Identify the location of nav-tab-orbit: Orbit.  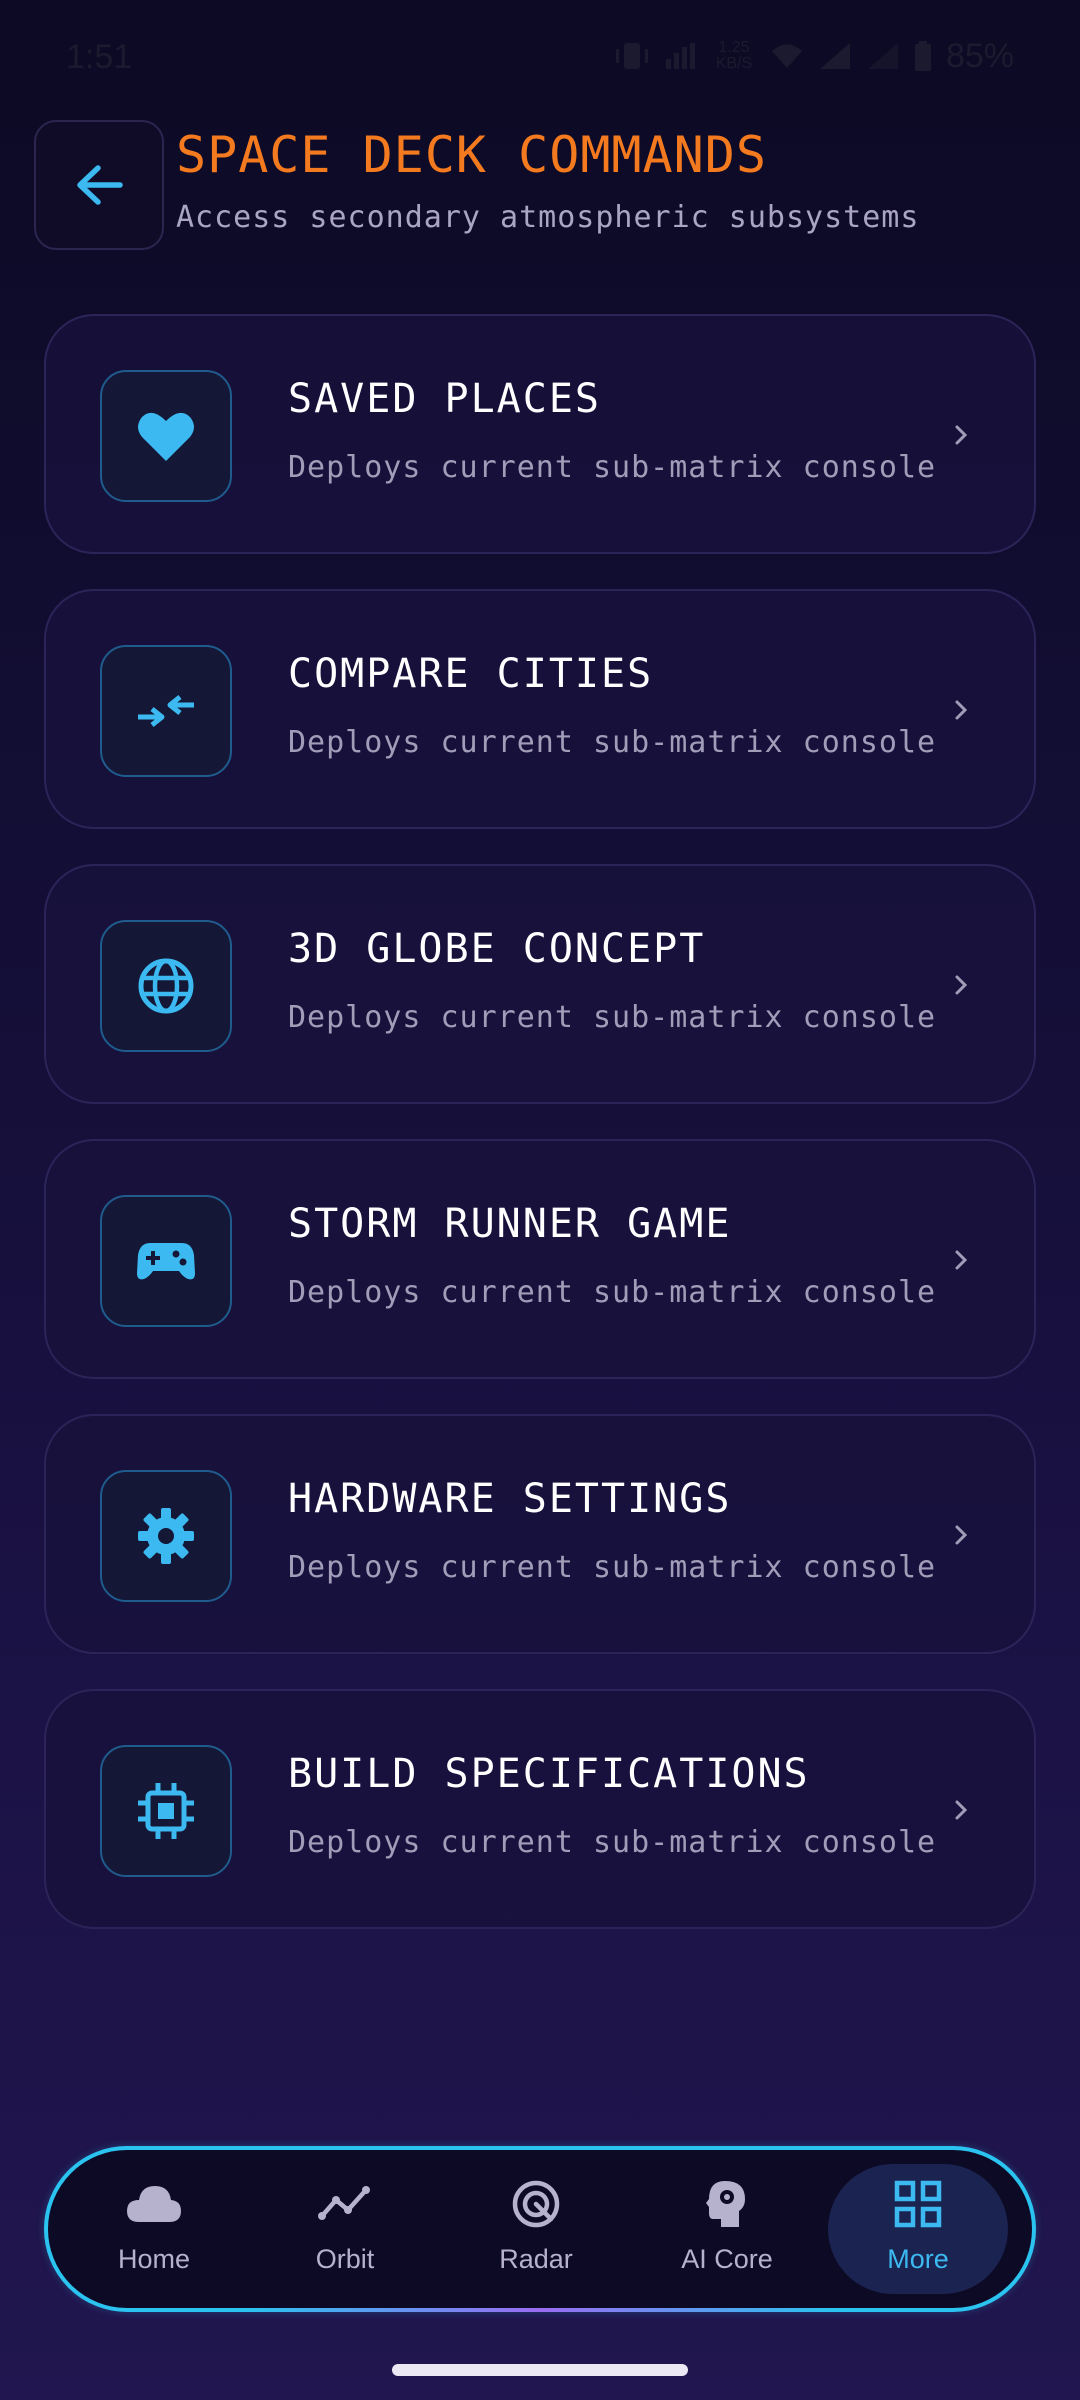
(345, 2229).